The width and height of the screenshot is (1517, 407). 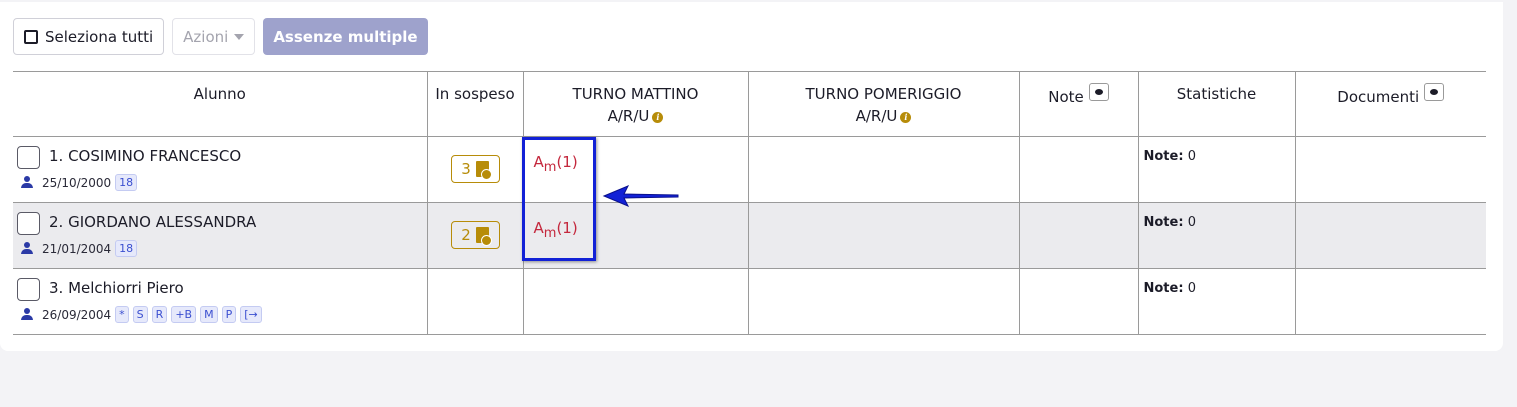 What do you see at coordinates (220, 104) in the screenshot?
I see `header-student: Alunno` at bounding box center [220, 104].